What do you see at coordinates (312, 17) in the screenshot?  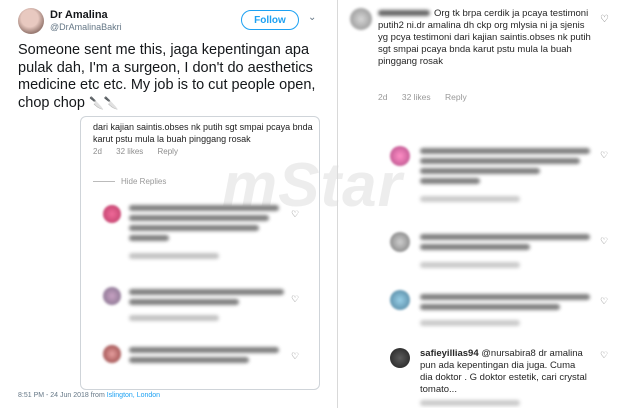 I see `chevron-down-icon: ⌄` at bounding box center [312, 17].